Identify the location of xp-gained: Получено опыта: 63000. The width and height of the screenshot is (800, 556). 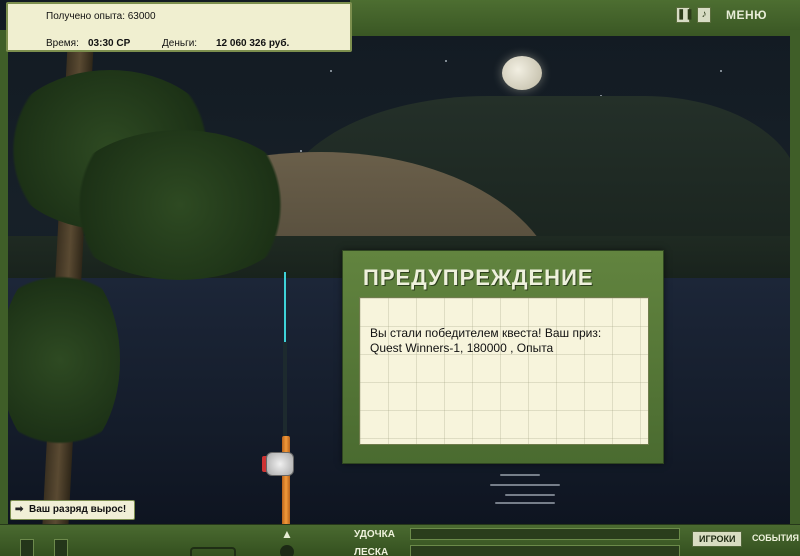
(101, 16).